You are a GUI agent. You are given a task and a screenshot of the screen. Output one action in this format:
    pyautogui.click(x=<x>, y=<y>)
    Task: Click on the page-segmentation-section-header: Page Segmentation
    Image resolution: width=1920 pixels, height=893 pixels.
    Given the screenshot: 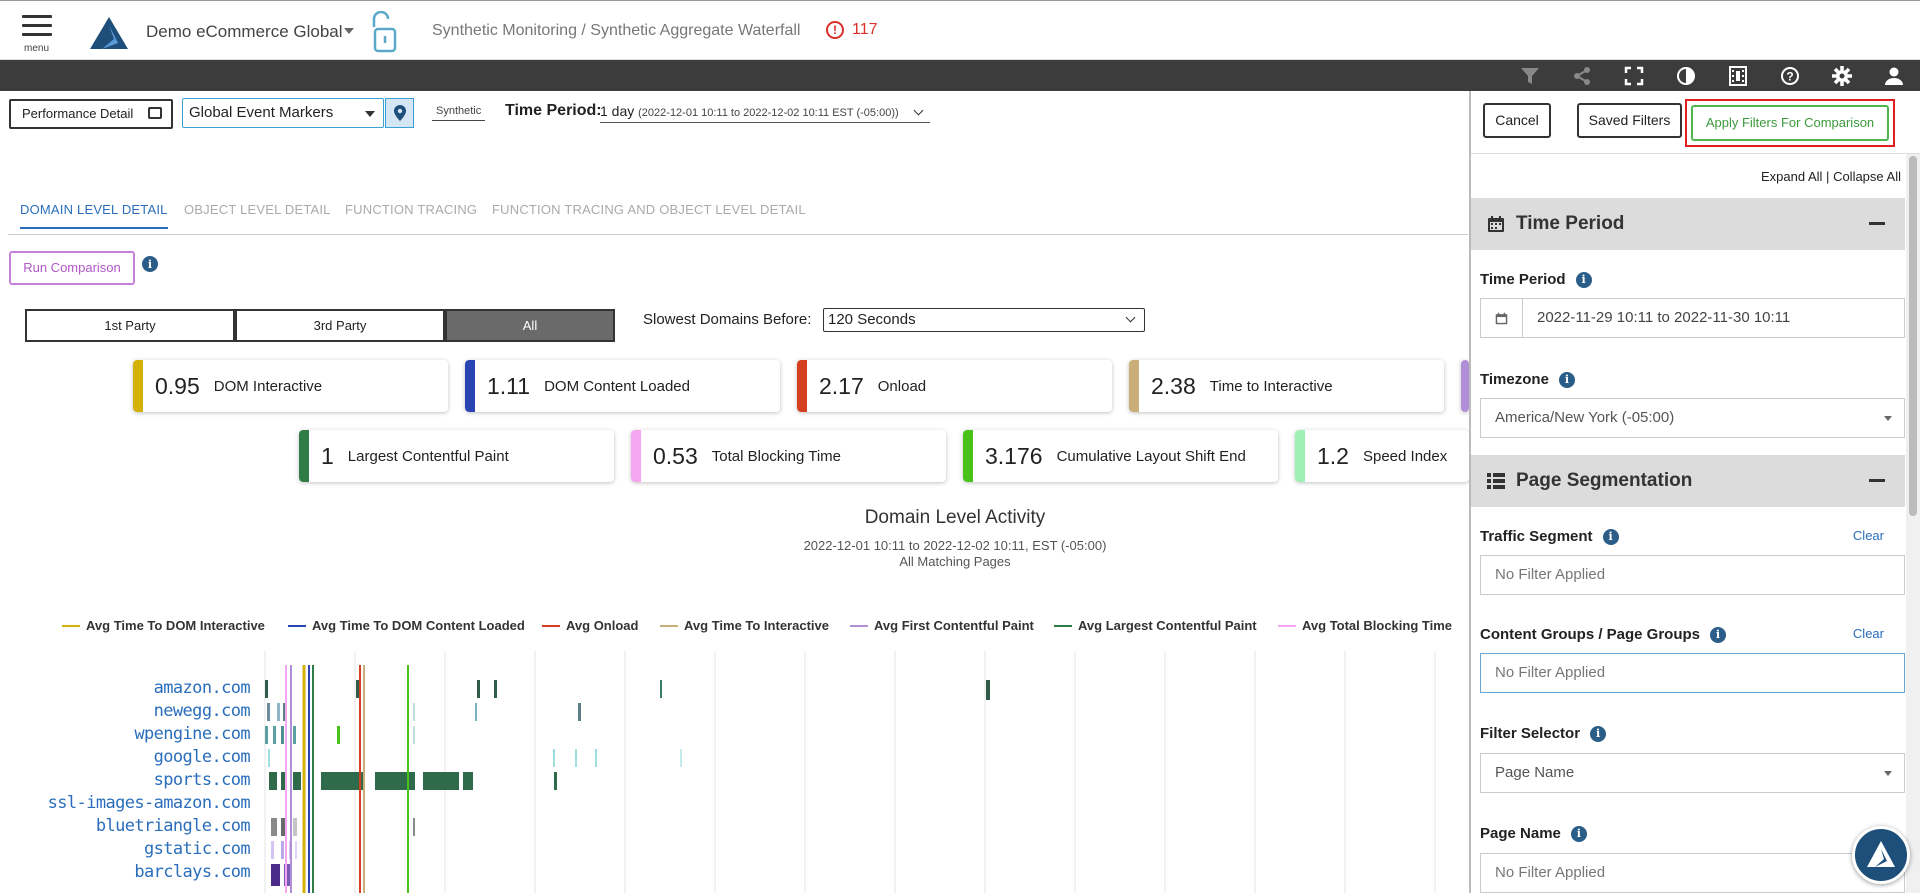 What is the action you would take?
    pyautogui.click(x=1688, y=481)
    